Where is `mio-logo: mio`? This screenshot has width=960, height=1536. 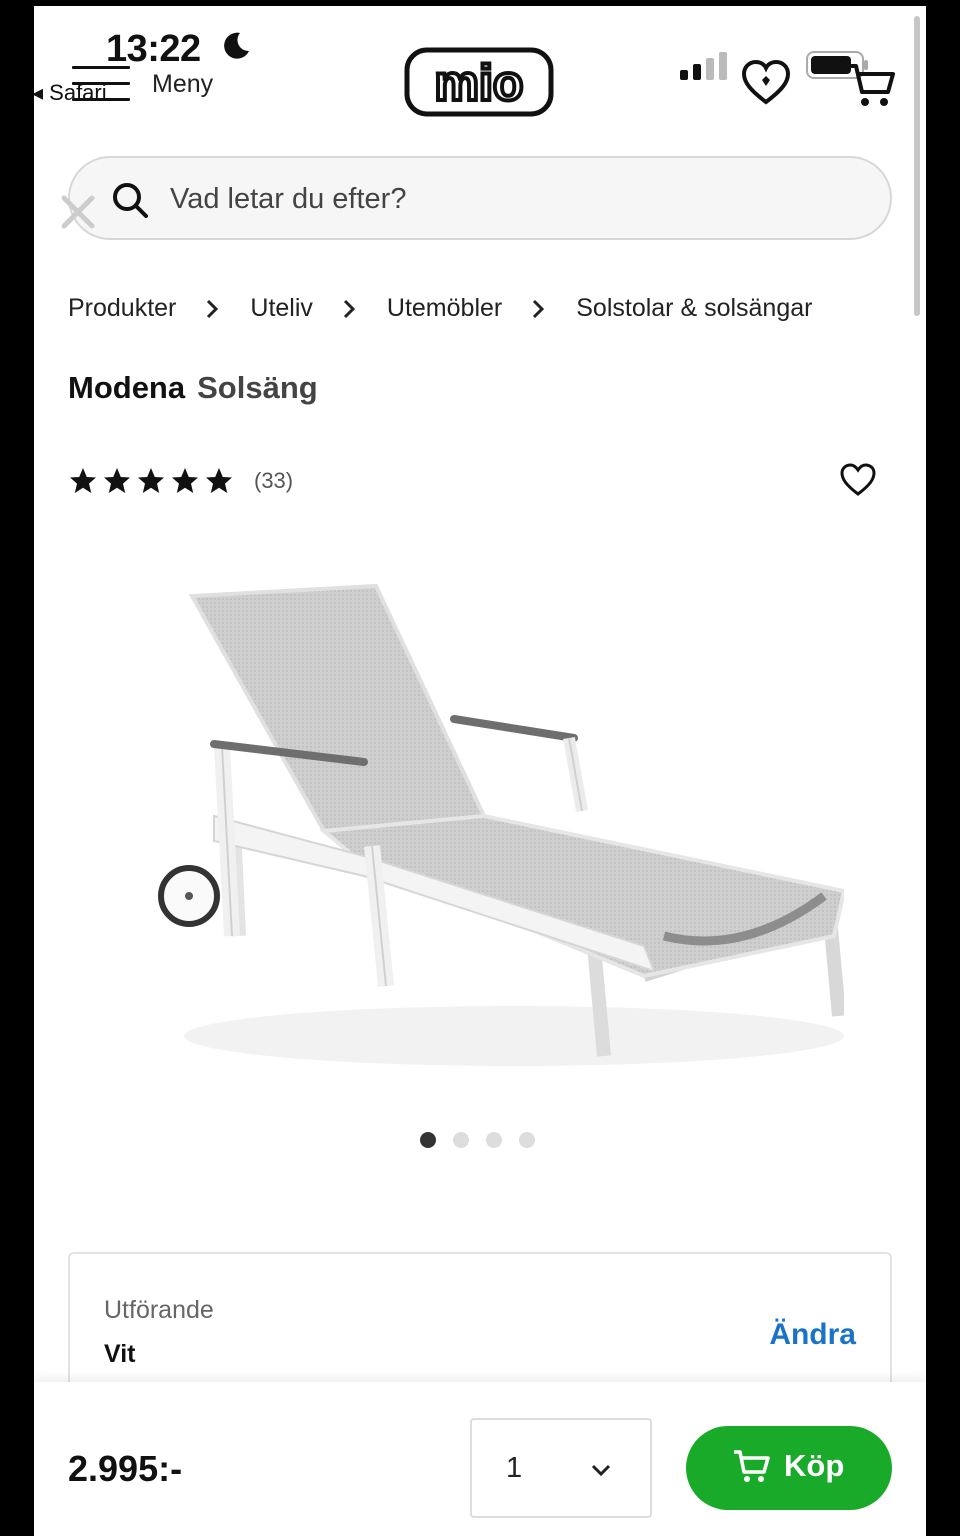
mio-logo: mio is located at coordinates (479, 82).